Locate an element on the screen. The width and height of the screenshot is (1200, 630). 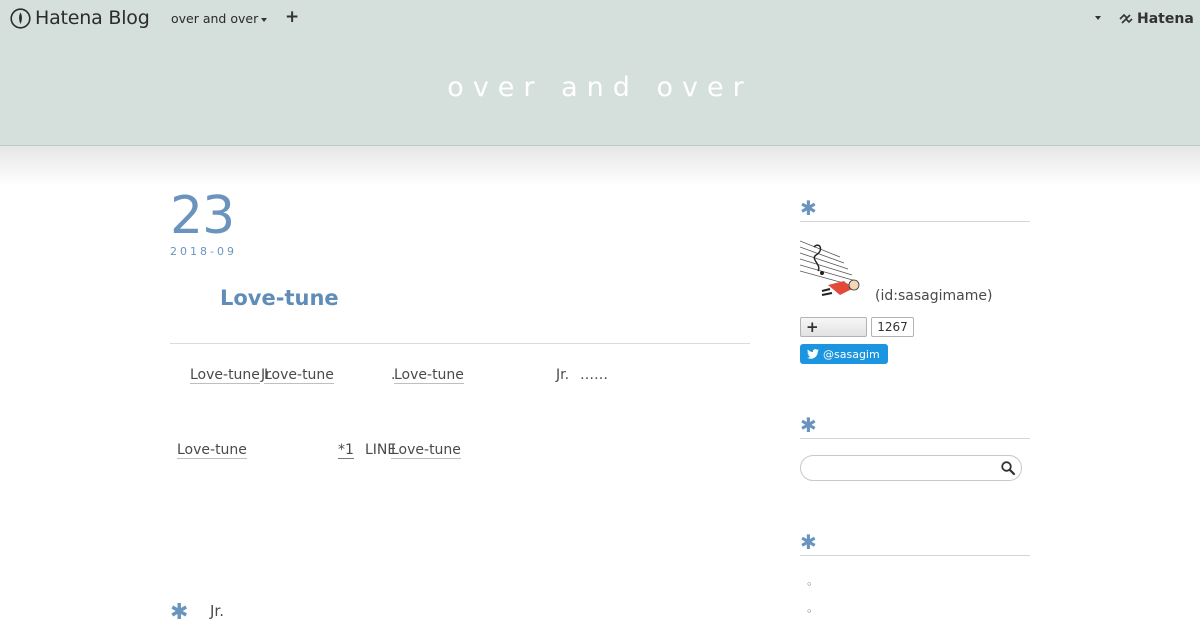
hatena-link: Hatena is located at coordinates (1156, 19).